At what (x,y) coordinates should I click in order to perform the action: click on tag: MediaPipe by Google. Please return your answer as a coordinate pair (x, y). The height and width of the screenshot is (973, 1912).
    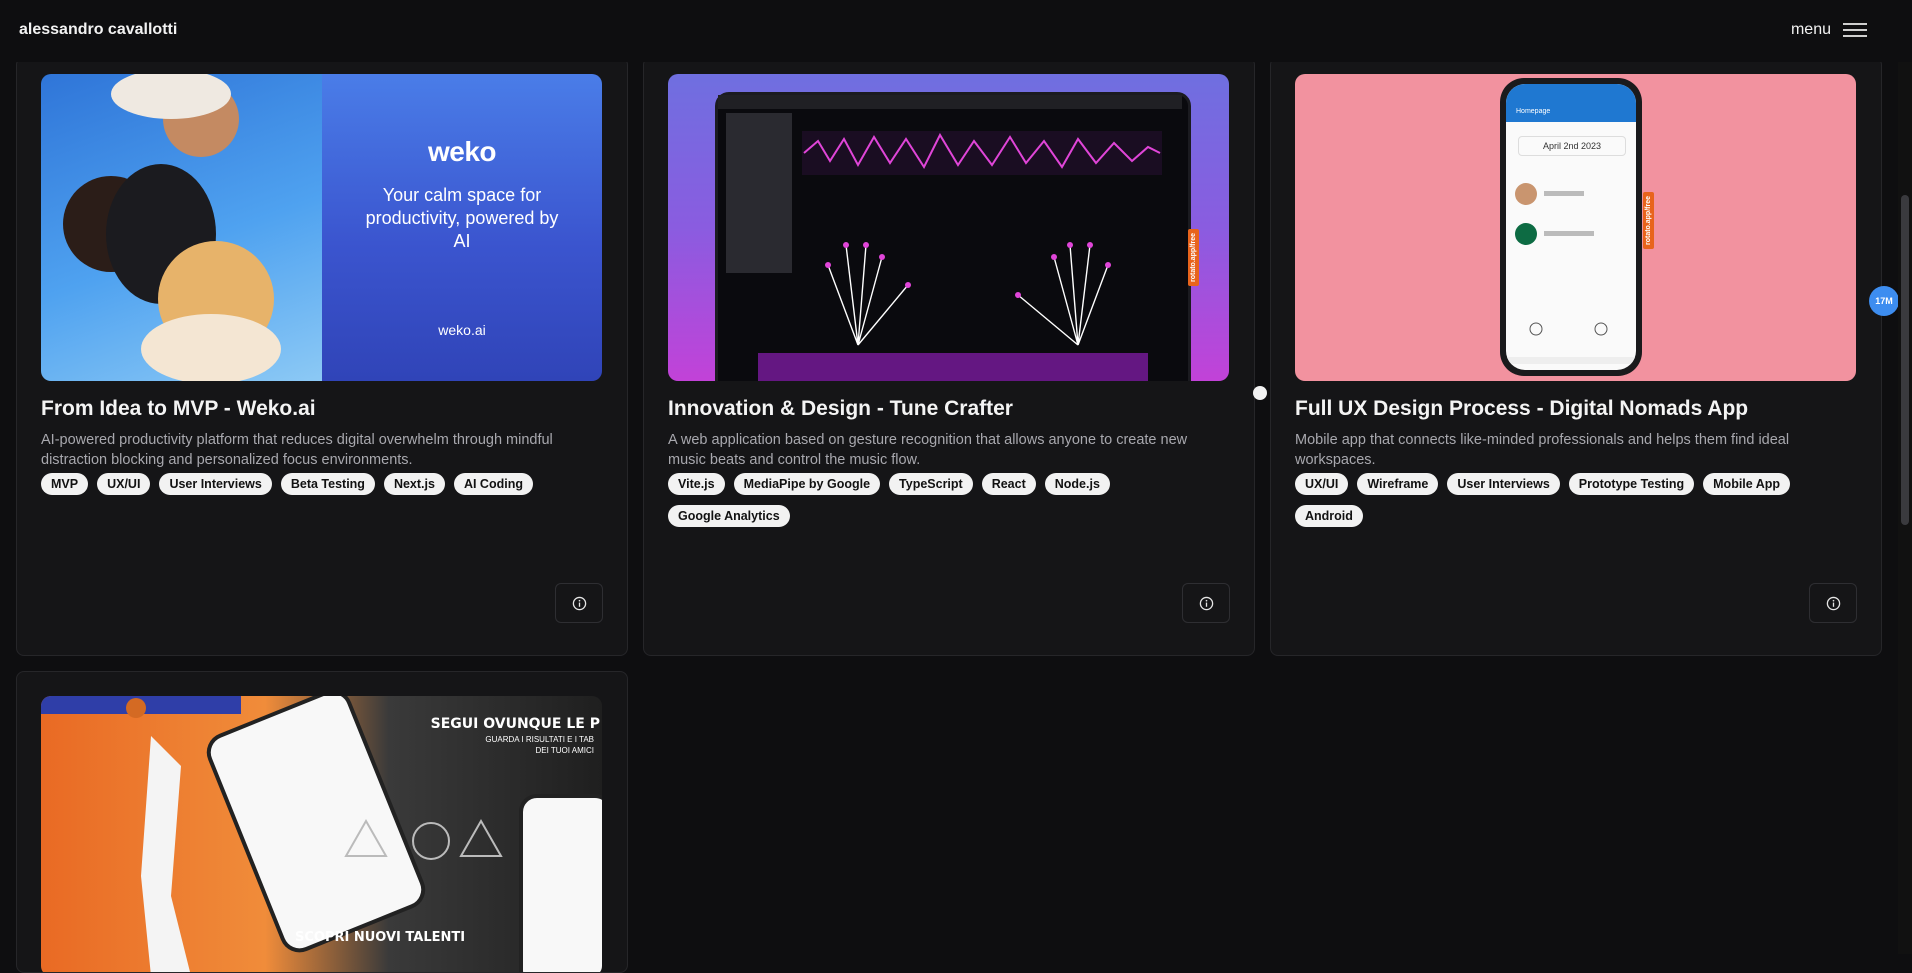
    Looking at the image, I should click on (807, 484).